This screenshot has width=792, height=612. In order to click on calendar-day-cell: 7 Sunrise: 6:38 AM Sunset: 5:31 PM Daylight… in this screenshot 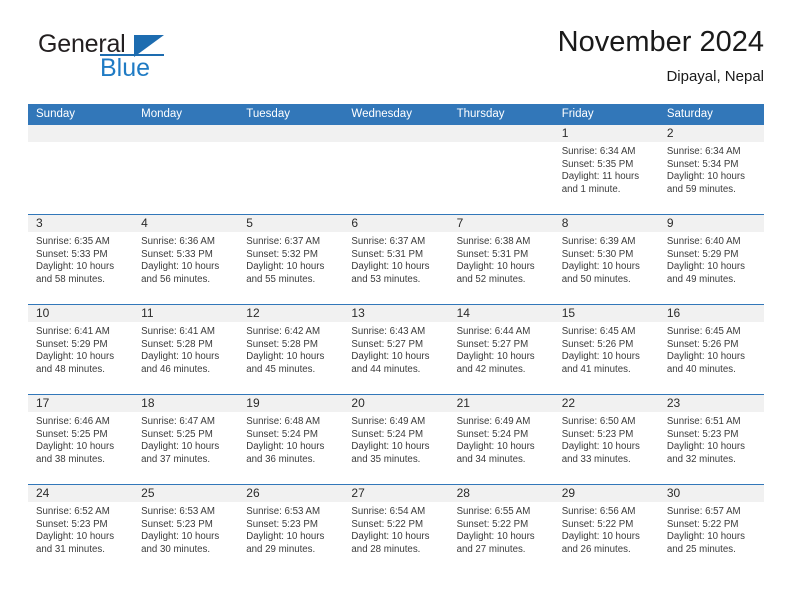, I will do `click(501, 259)`.